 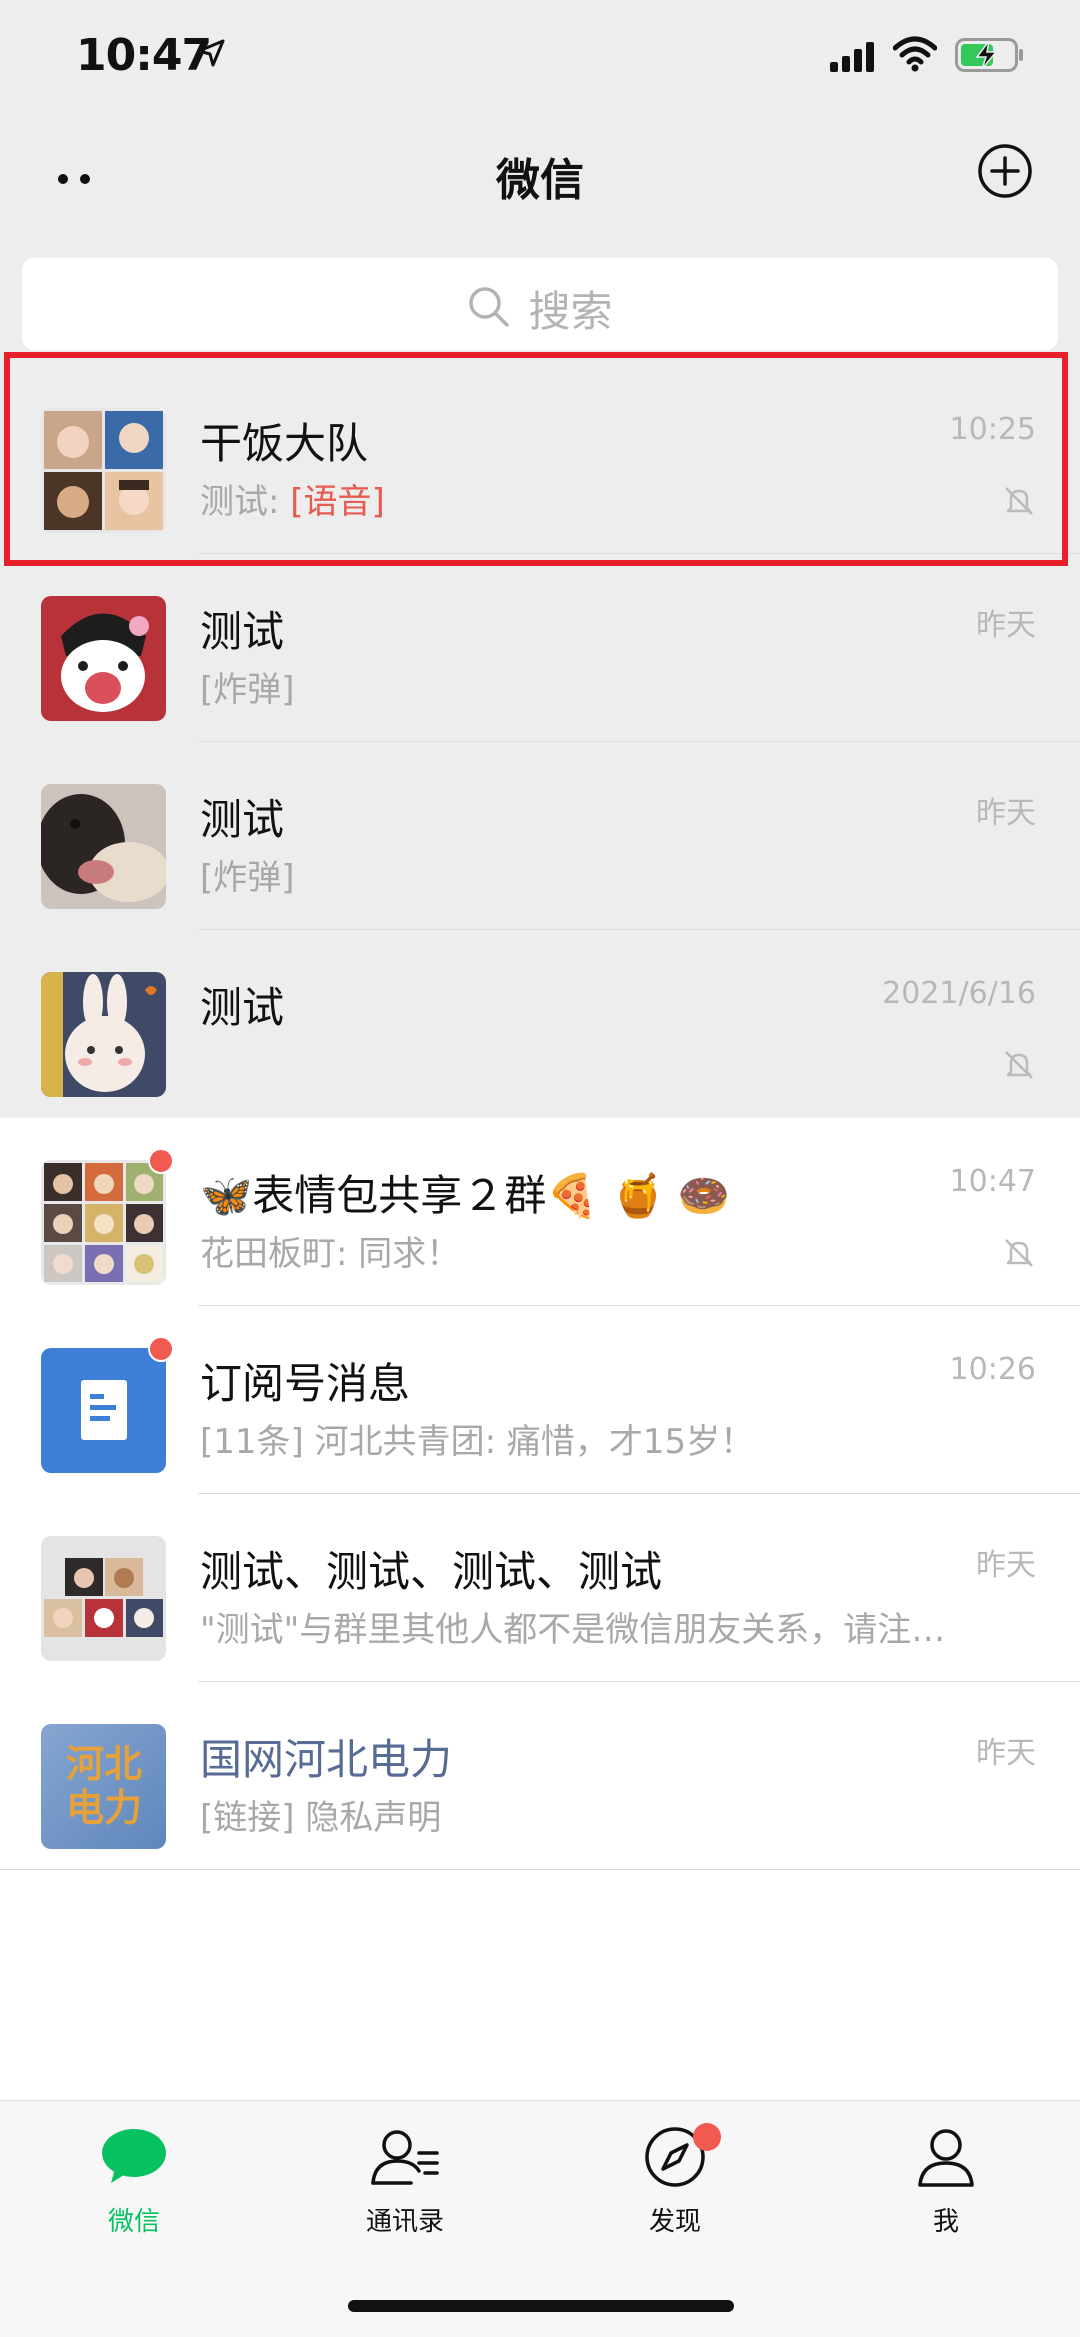 I want to click on chat-time: 2021/6/16, so click(x=959, y=993).